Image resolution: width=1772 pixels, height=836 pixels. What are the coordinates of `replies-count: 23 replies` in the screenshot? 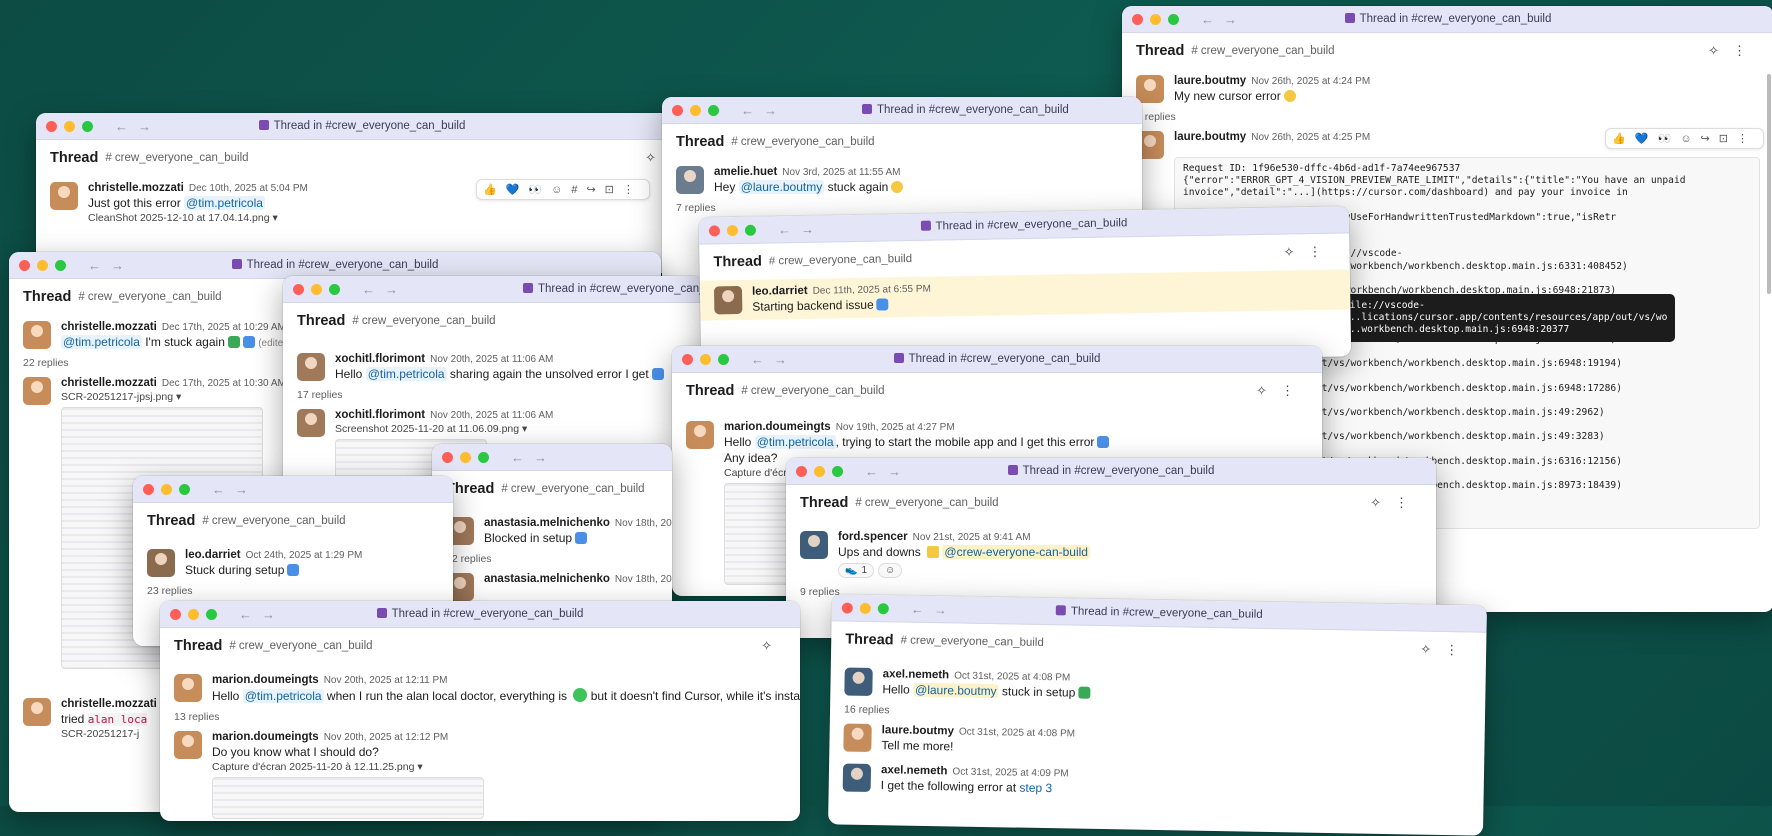 It's located at (293, 591).